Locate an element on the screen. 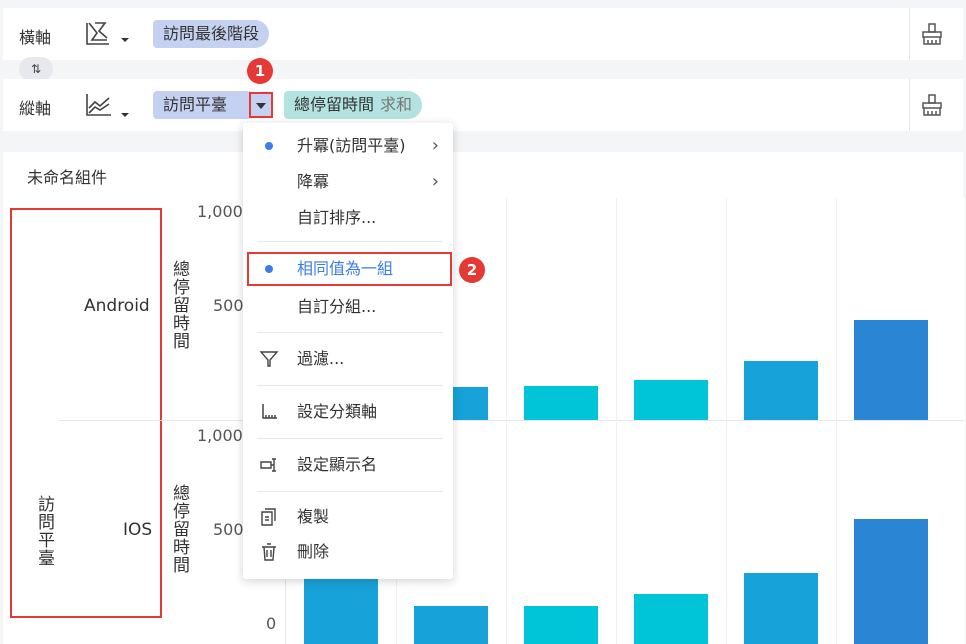 The image size is (966, 644). x-axis-field-name: 訪問最後階段 is located at coordinates (211, 33).